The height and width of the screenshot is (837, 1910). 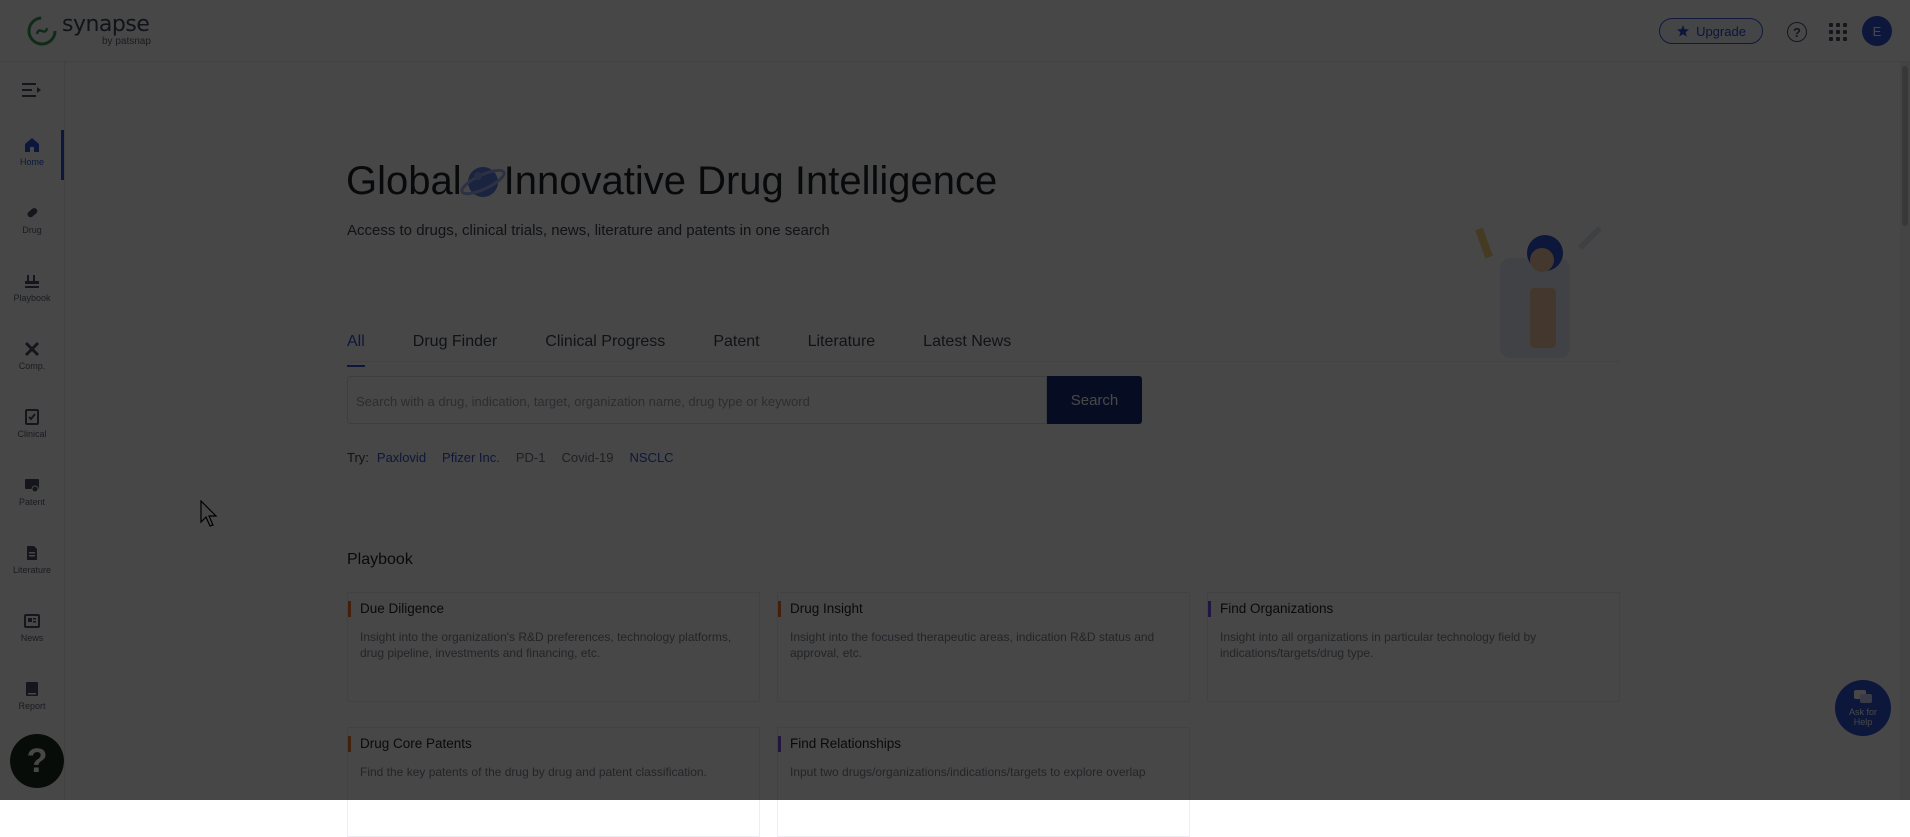 What do you see at coordinates (209, 514) in the screenshot?
I see `mouse-cursor-icon` at bounding box center [209, 514].